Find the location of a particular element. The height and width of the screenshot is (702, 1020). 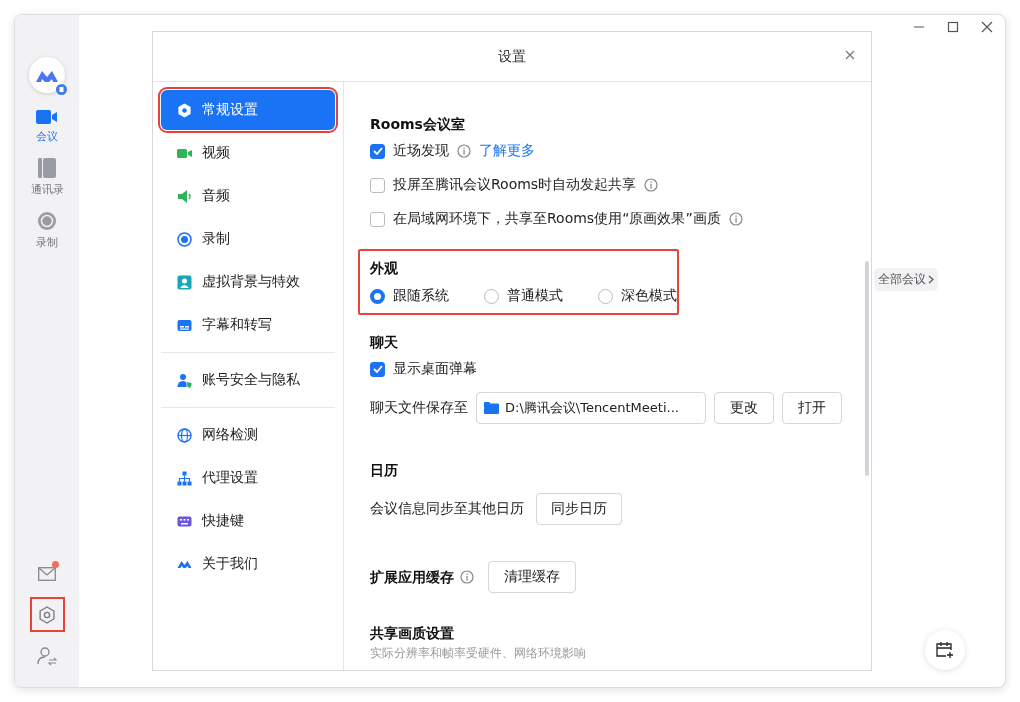

section-heading: 共享画质设置 is located at coordinates (412, 633).